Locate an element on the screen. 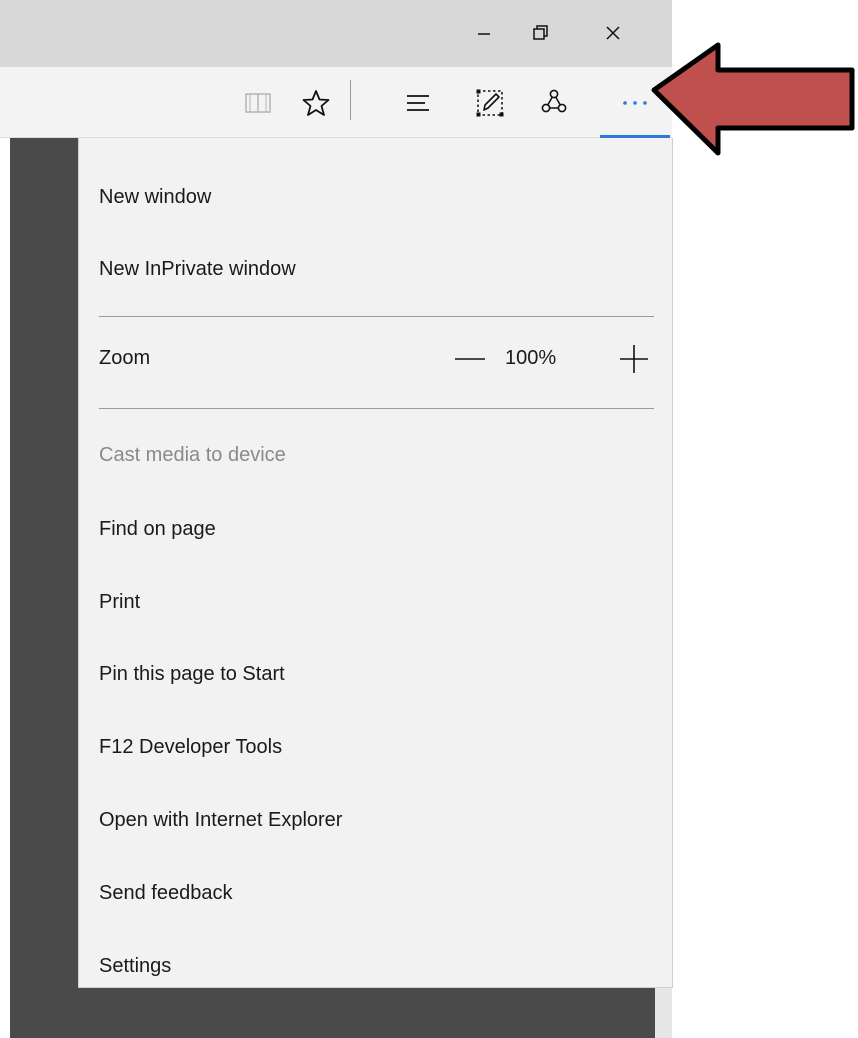 This screenshot has height=1038, width=858. restore-icon is located at coordinates (540, 32).